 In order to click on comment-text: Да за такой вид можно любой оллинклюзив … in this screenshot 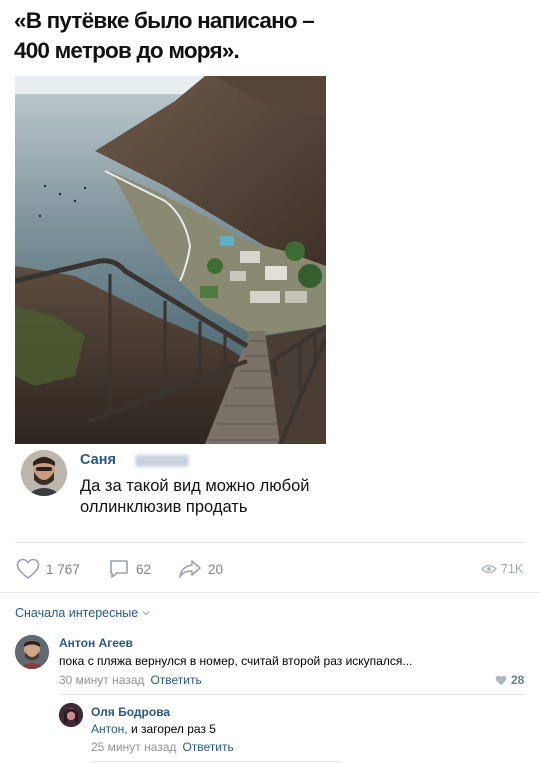, I will do `click(195, 496)`.